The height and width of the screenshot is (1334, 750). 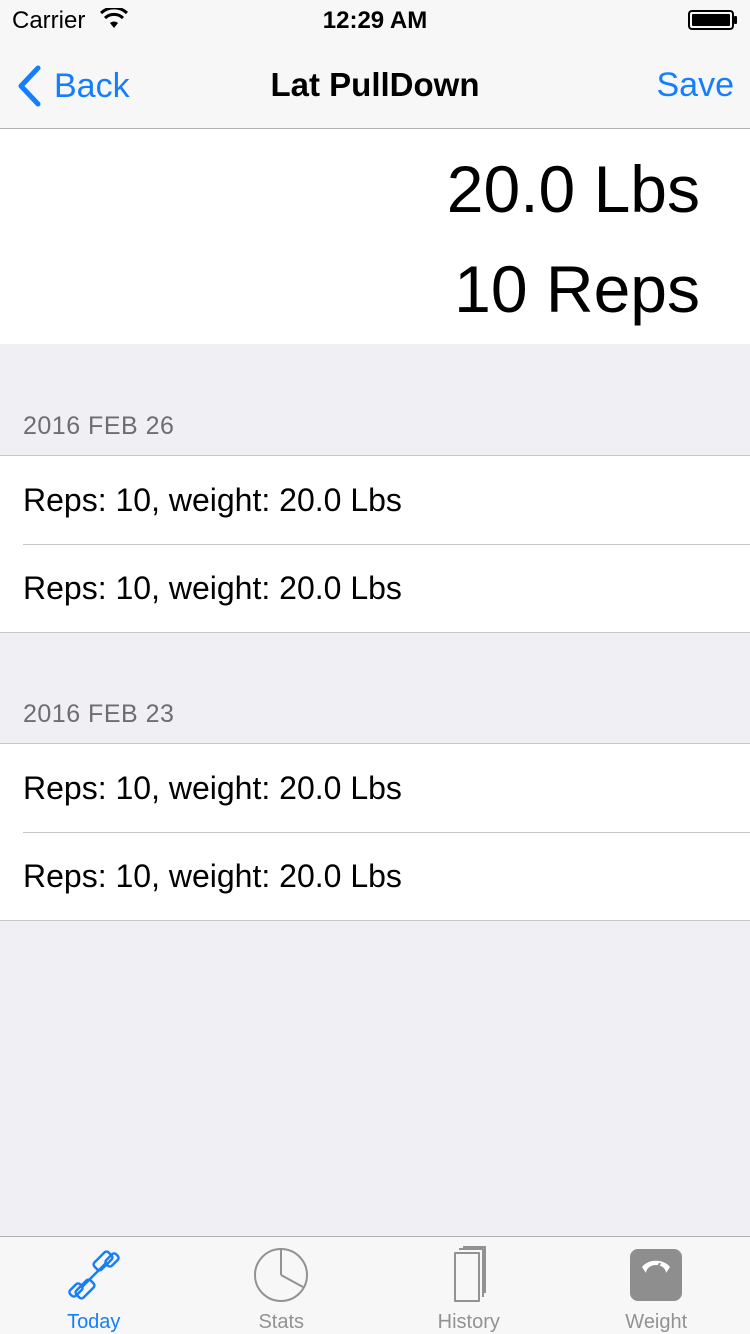 I want to click on tab-bar: Today Stats History Weight, so click(x=375, y=1285).